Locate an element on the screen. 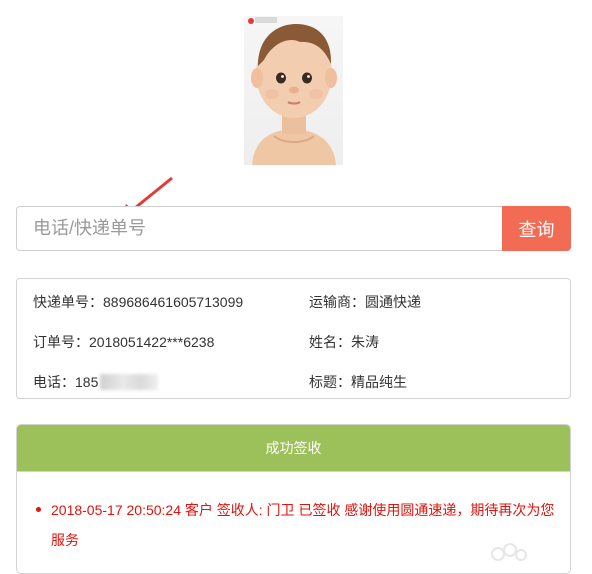 The height and width of the screenshot is (574, 592). photo-logo-icon is located at coordinates (251, 21).